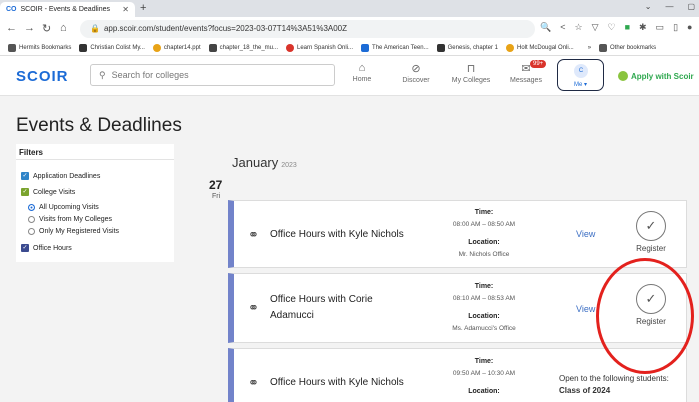  What do you see at coordinates (416, 73) in the screenshot?
I see `nav-discover: ⊘ Discover` at bounding box center [416, 73].